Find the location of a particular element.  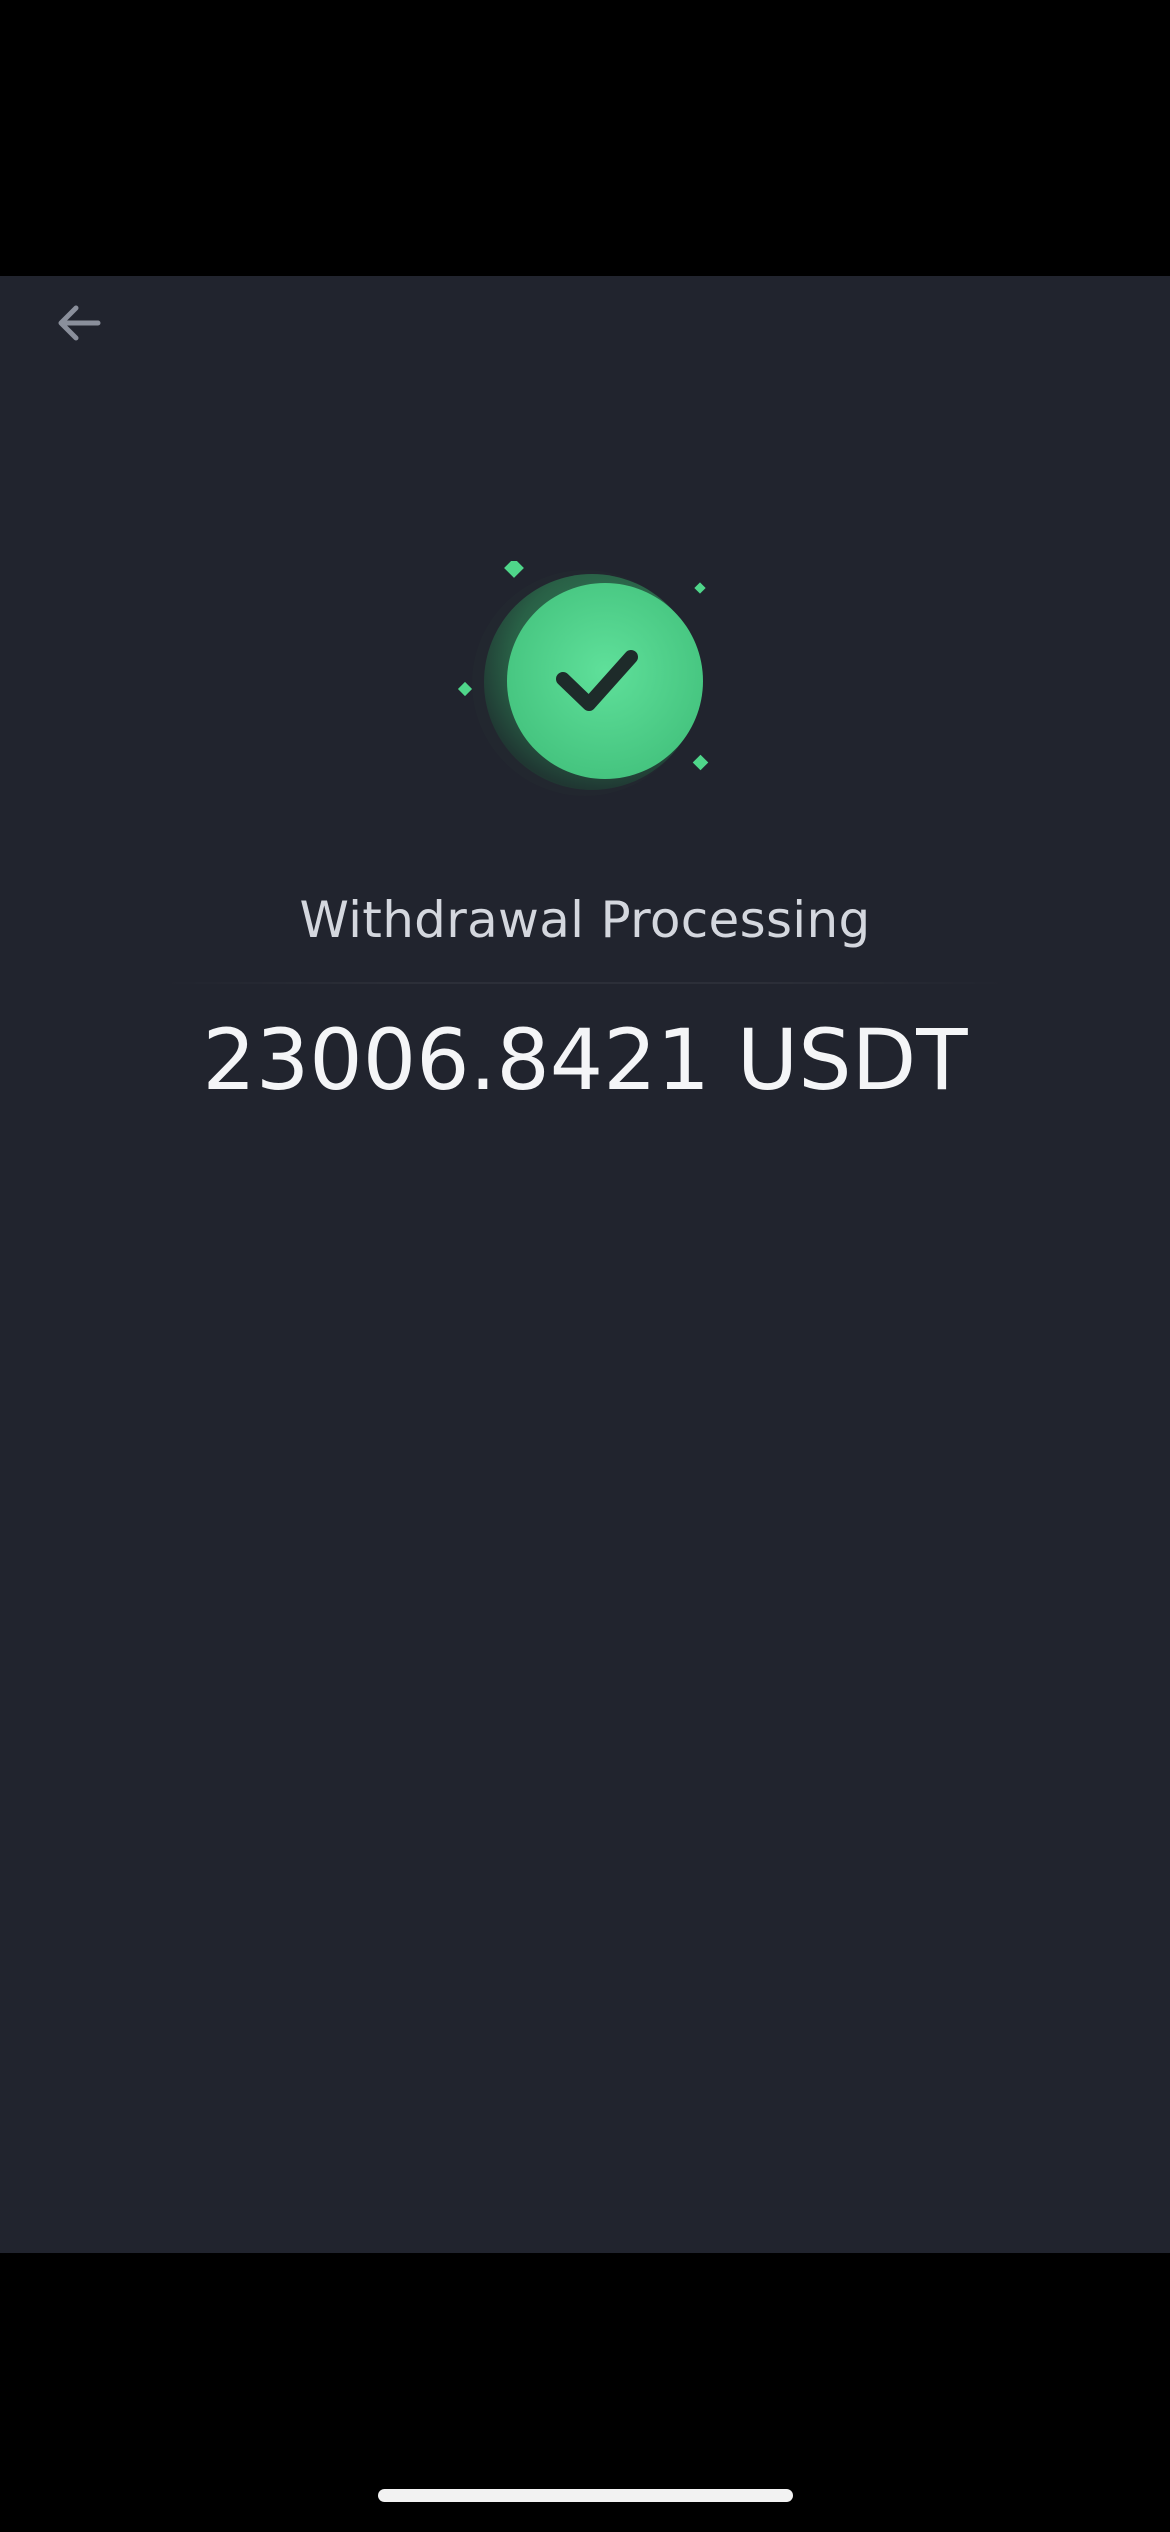

back-button is located at coordinates (78, 323).